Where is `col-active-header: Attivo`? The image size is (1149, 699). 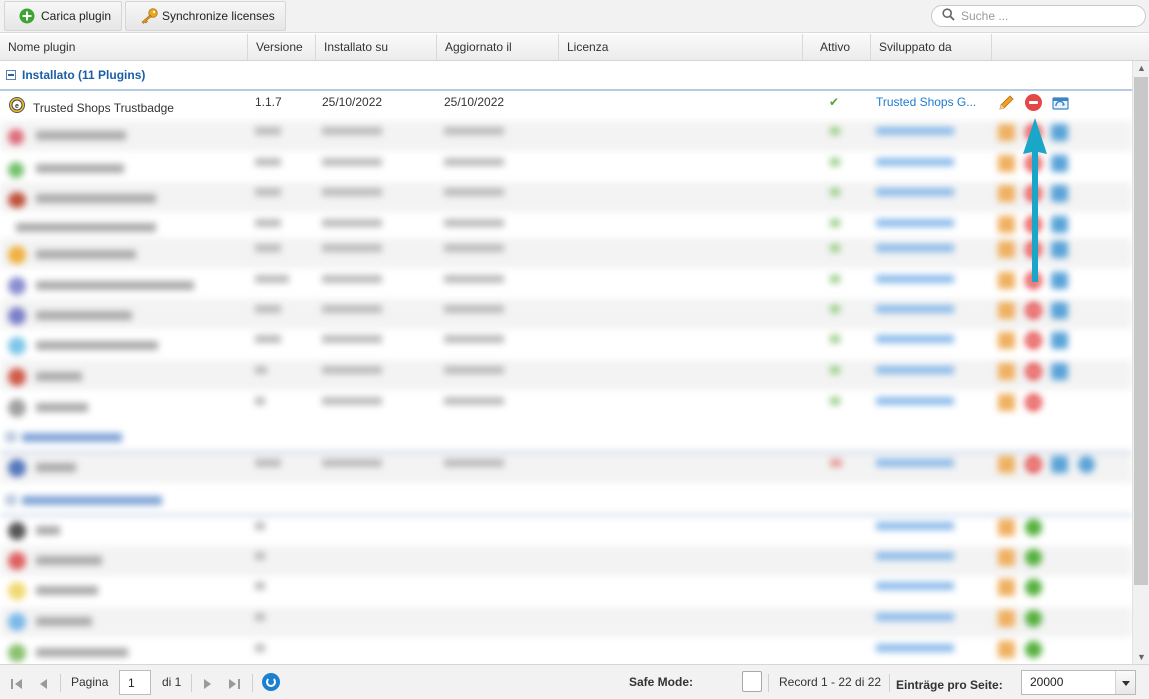
col-active-header: Attivo is located at coordinates (837, 47).